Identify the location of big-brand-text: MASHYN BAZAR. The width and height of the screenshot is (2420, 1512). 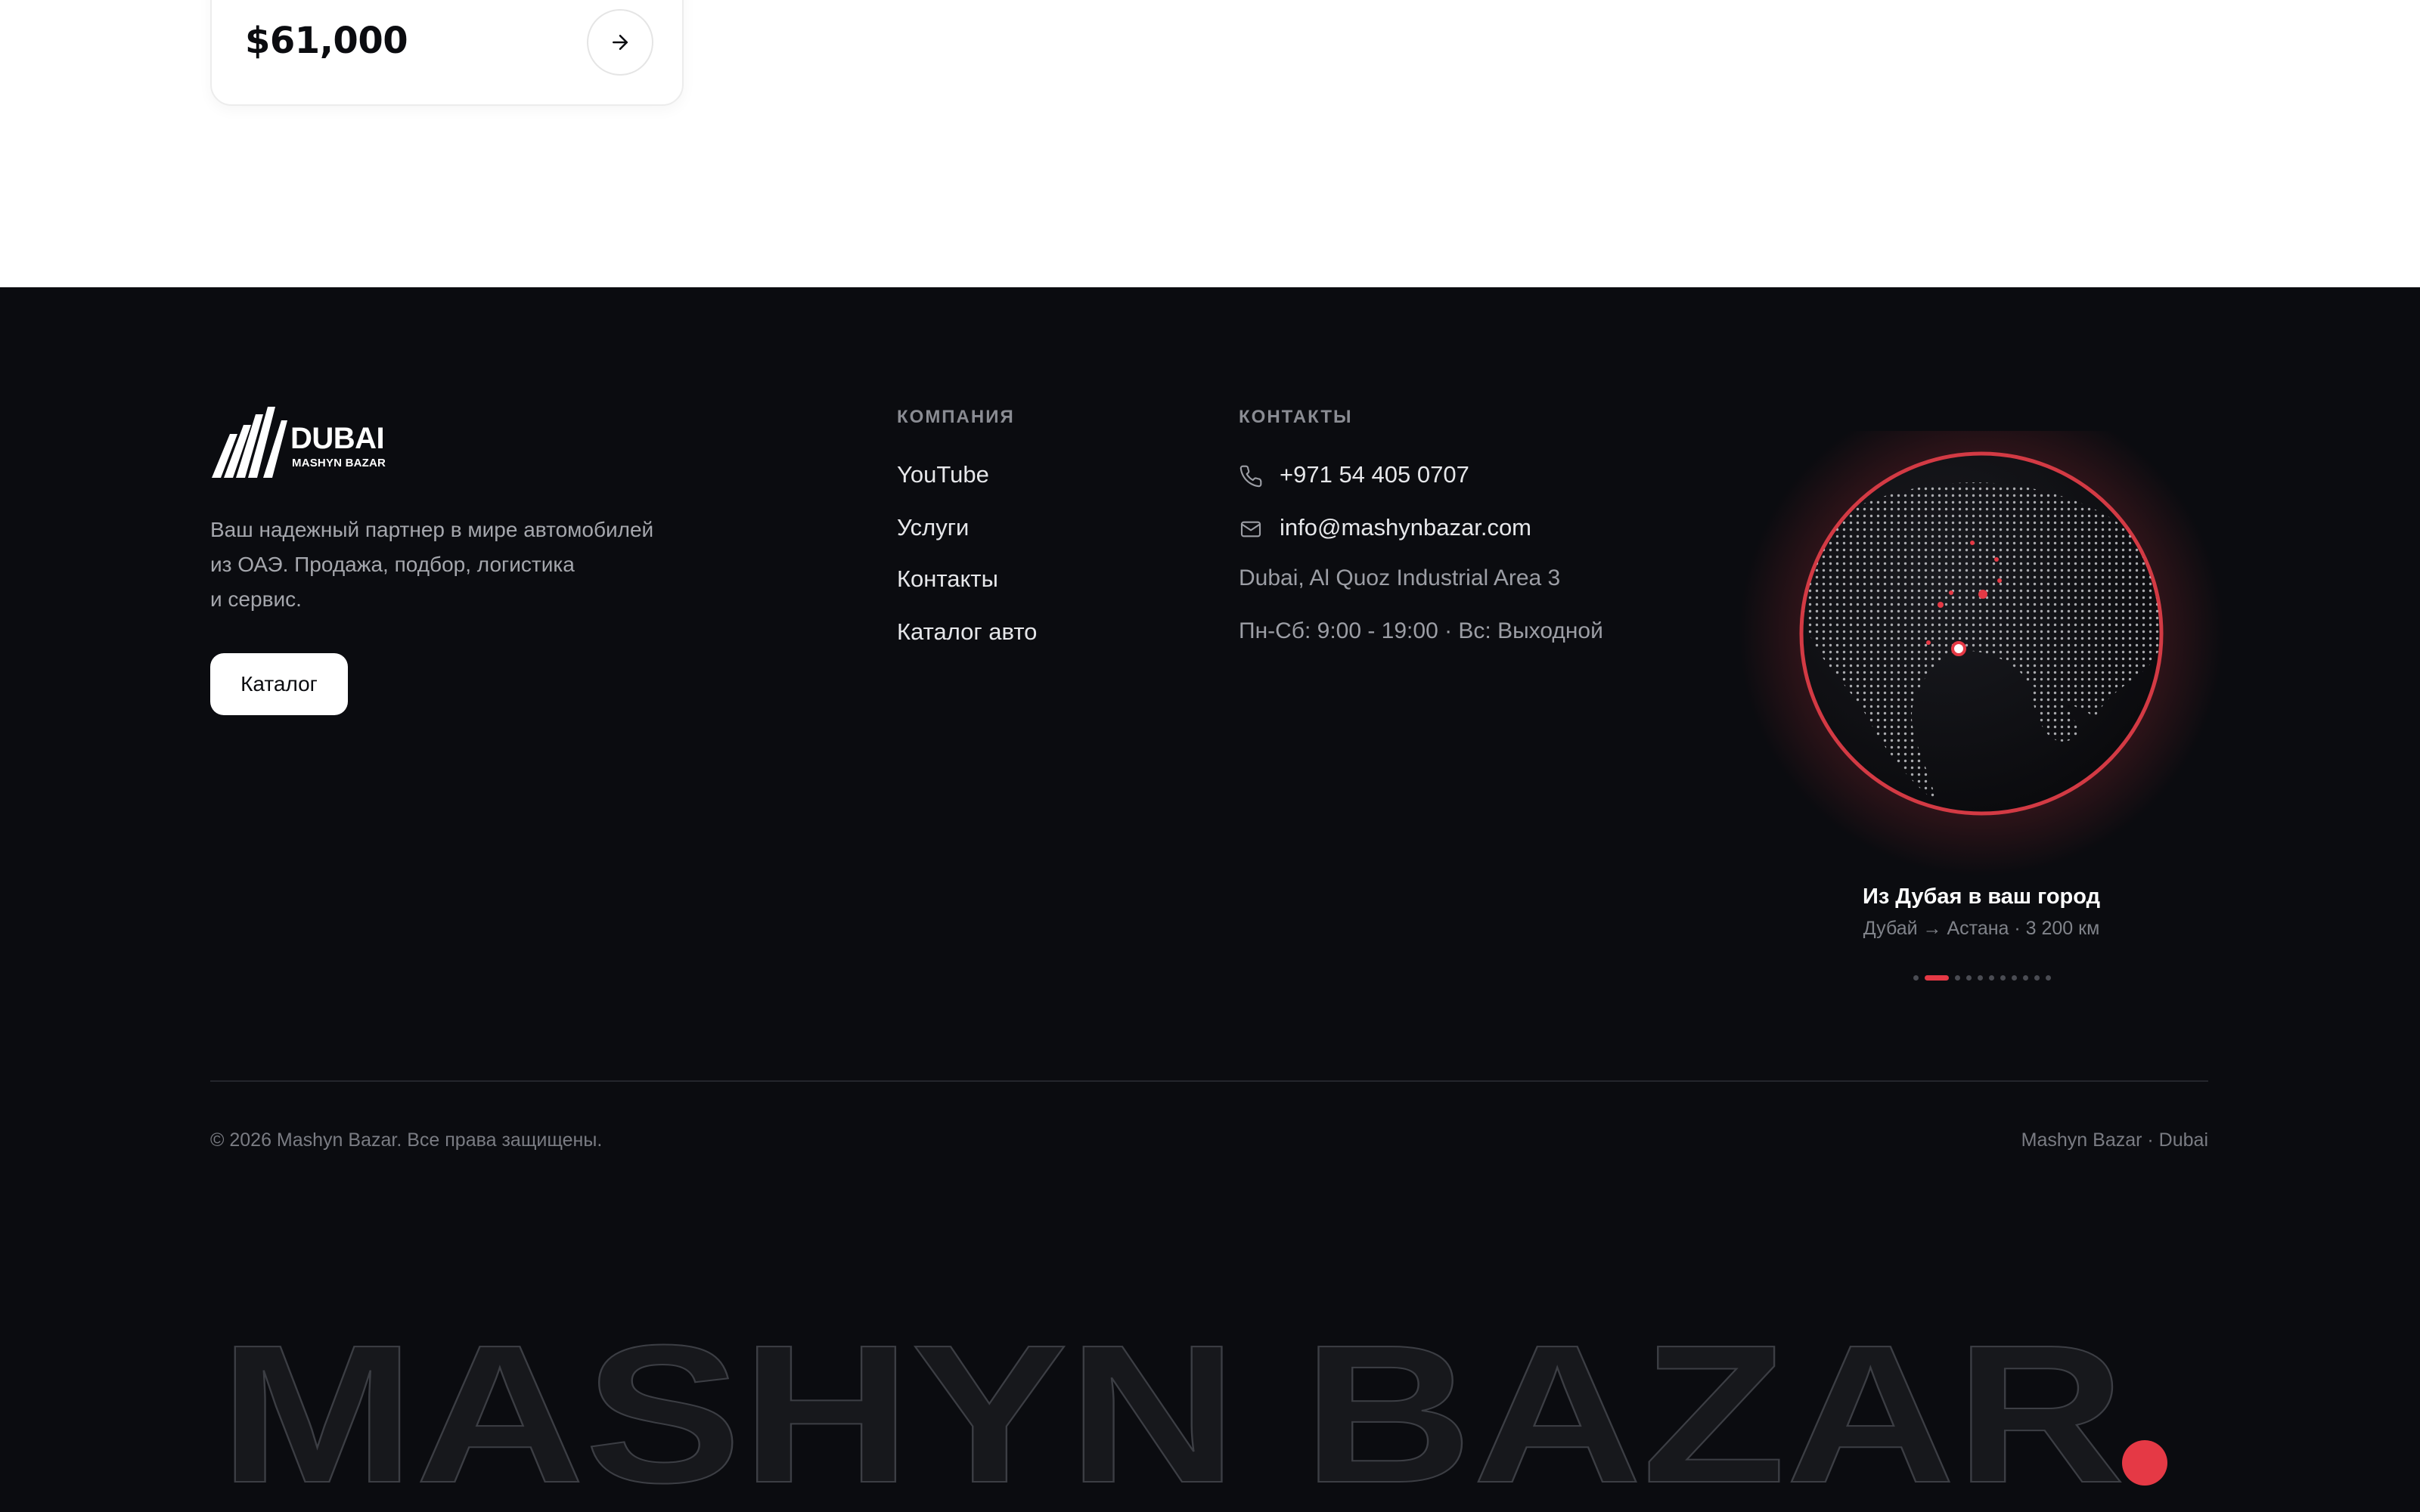
(1172, 1408).